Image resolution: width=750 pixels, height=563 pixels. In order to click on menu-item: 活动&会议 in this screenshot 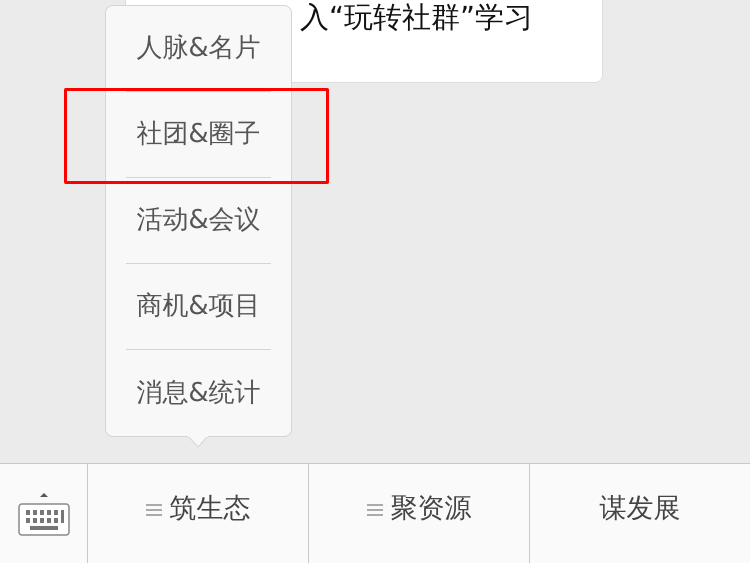, I will do `click(198, 221)`.